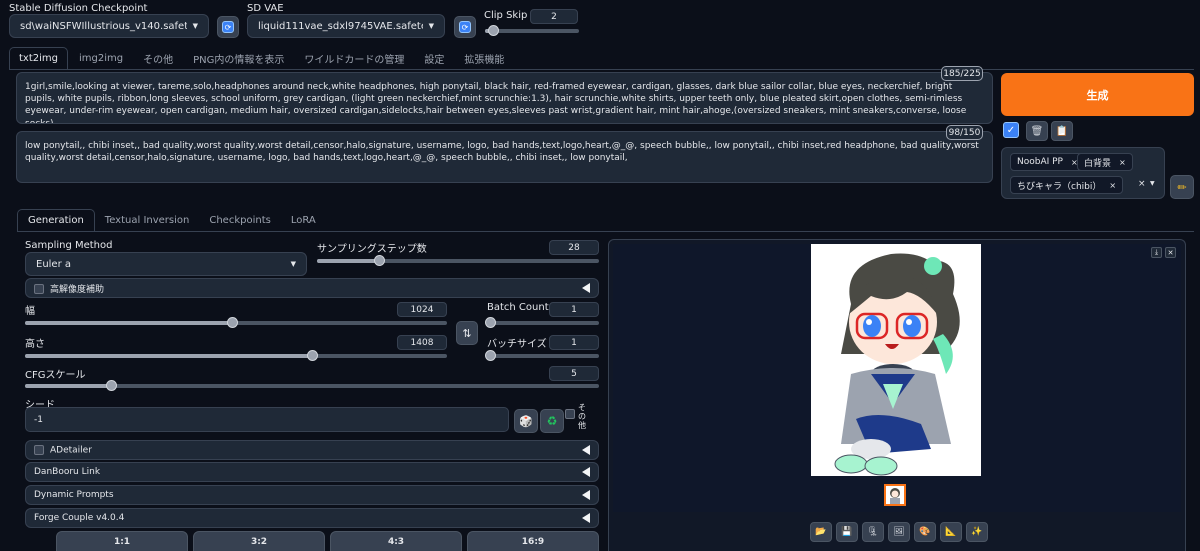 The height and width of the screenshot is (551, 1200). I want to click on sparkle-icon: ✨, so click(977, 532).